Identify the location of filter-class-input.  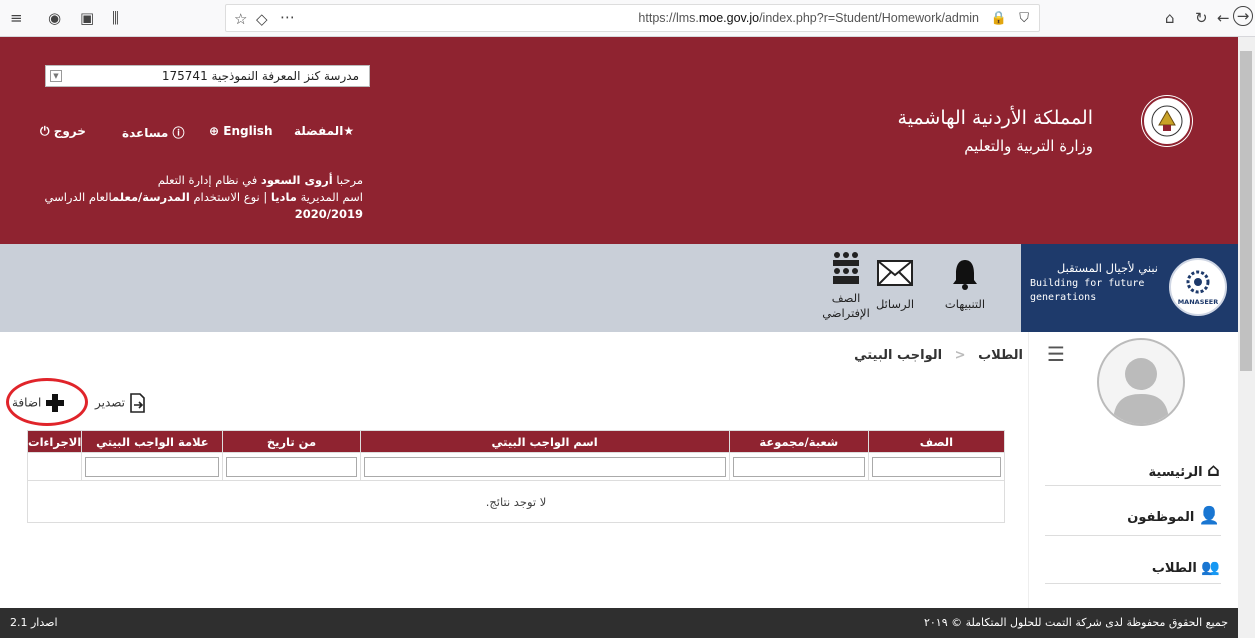
(936, 466).